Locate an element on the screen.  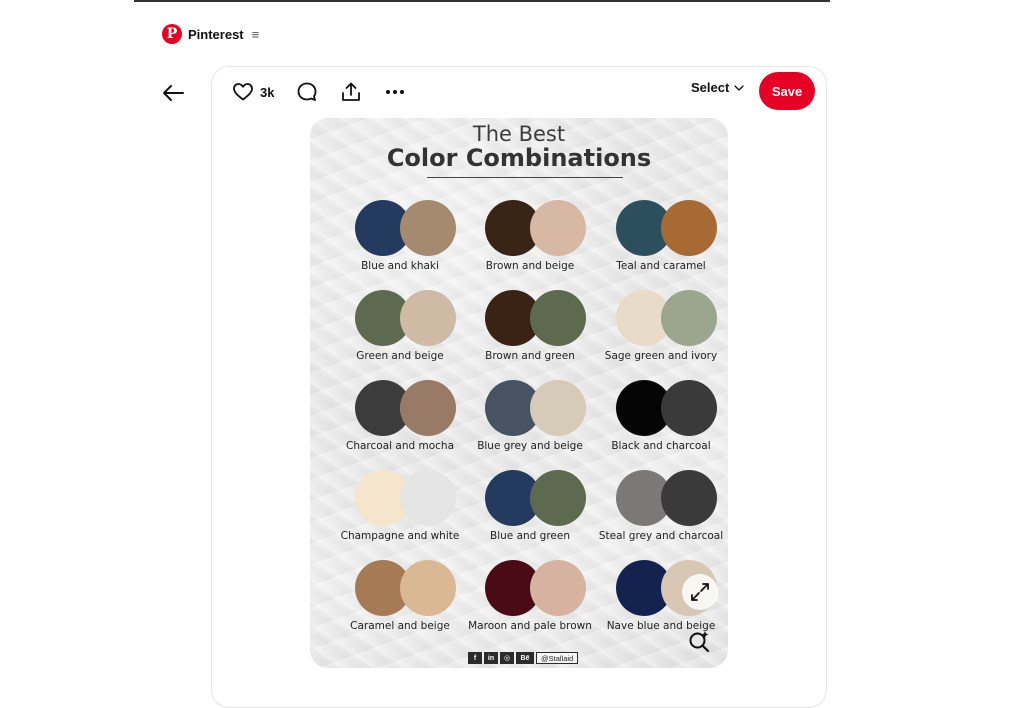
color-combo: Maroon and pale brown is located at coordinates (530, 600).